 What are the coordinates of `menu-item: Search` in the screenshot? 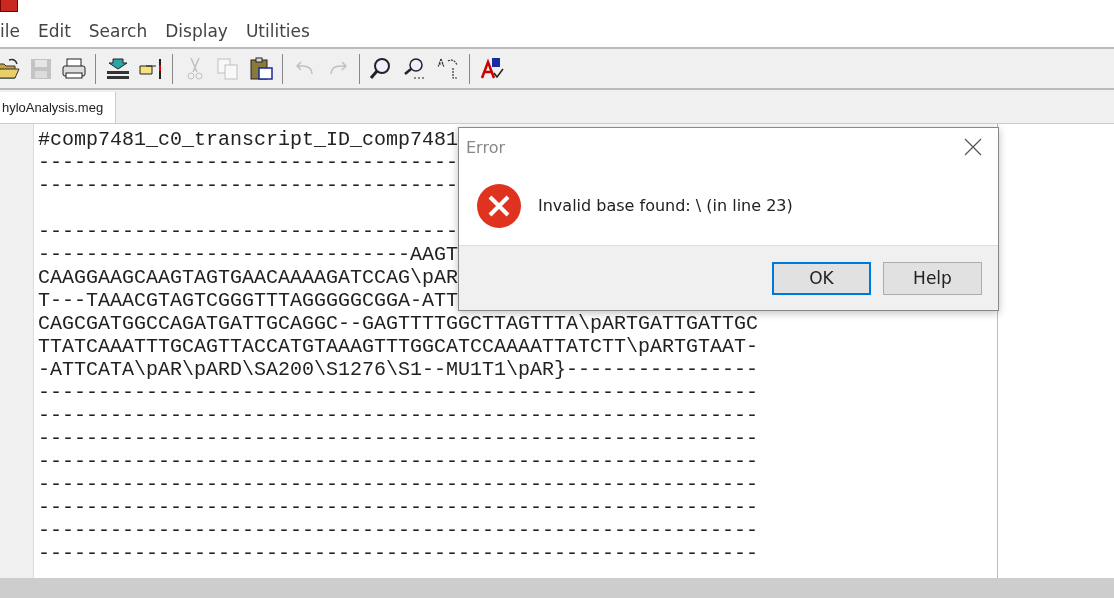 It's located at (118, 31).